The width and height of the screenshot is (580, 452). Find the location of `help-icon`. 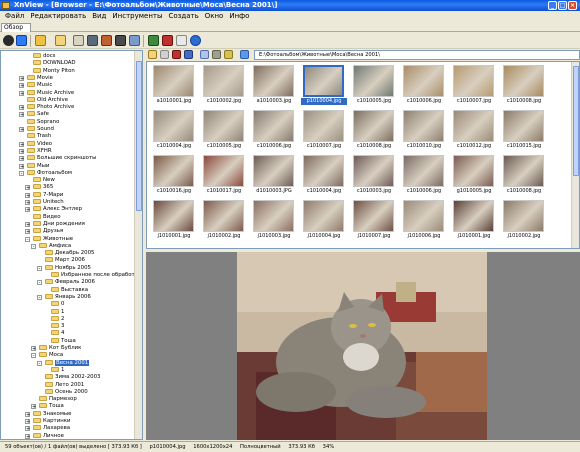

help-icon is located at coordinates (195, 40).